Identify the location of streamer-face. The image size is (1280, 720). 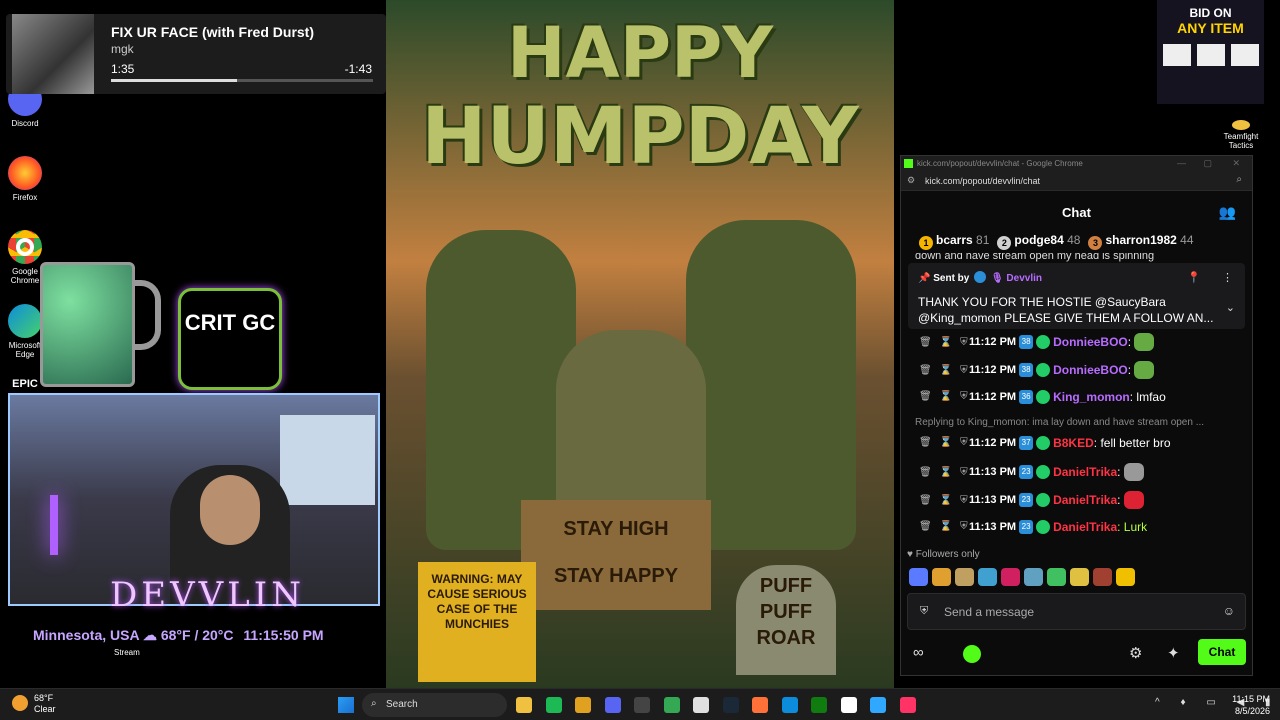
(230, 510).